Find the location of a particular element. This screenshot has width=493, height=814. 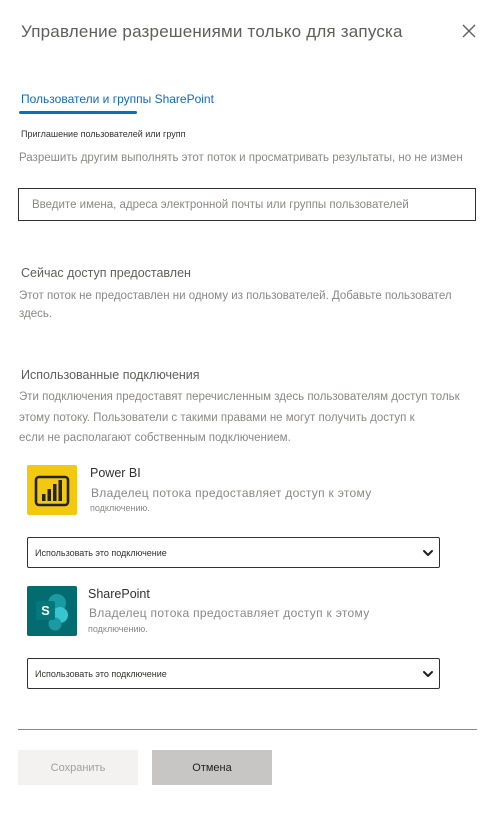

connection-name-sharepoint: SharePoint is located at coordinates (119, 594).